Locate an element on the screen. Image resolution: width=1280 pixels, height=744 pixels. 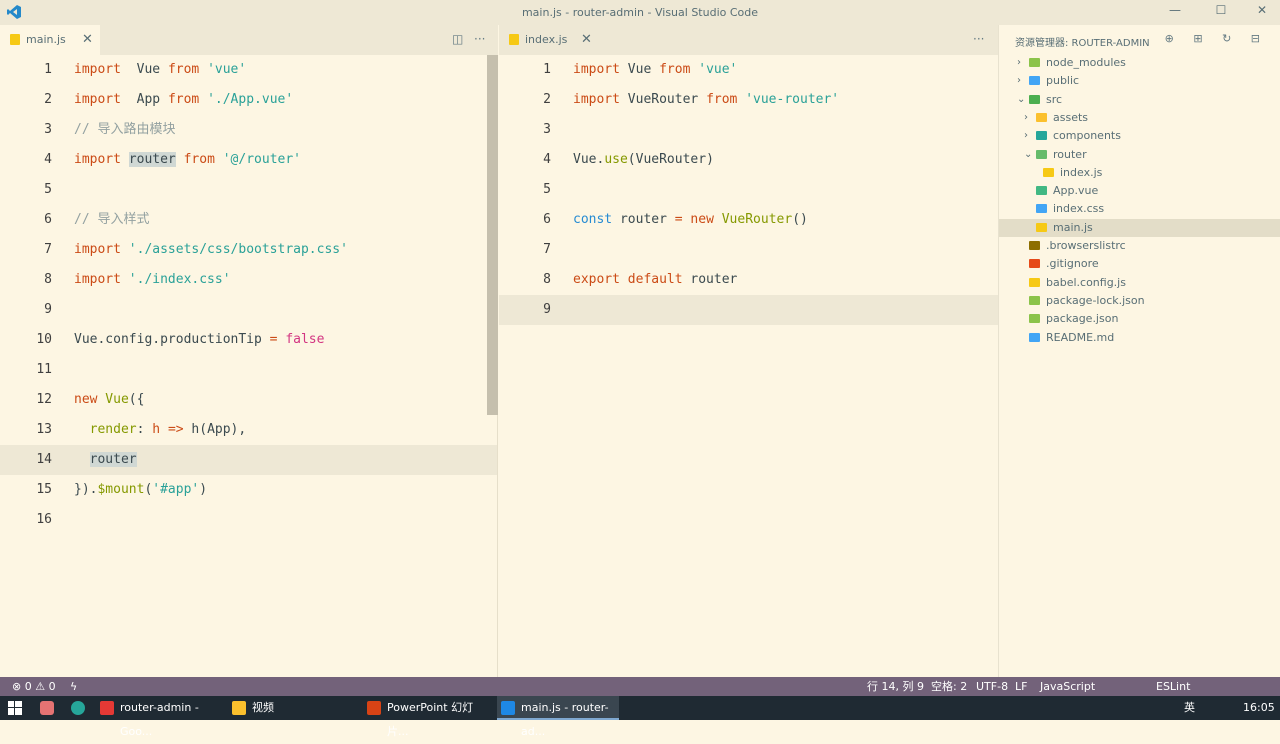
code-line: 12 new Vue({ is located at coordinates (248, 400).